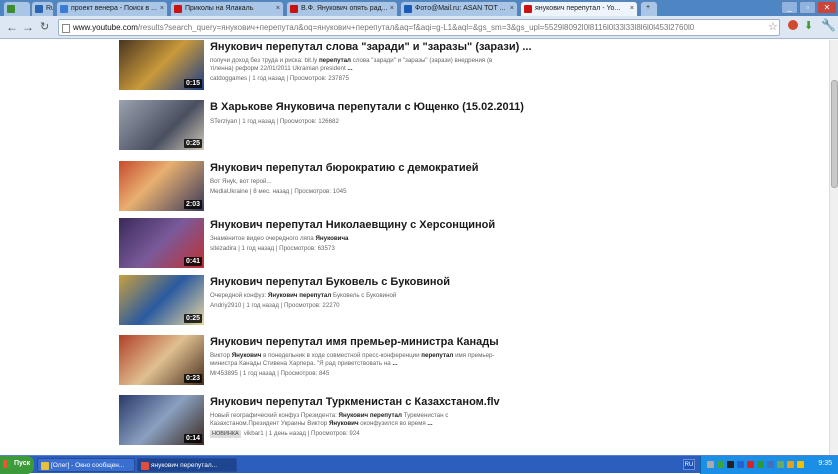 The image size is (838, 474). I want to click on language-indicator: RU, so click(689, 464).